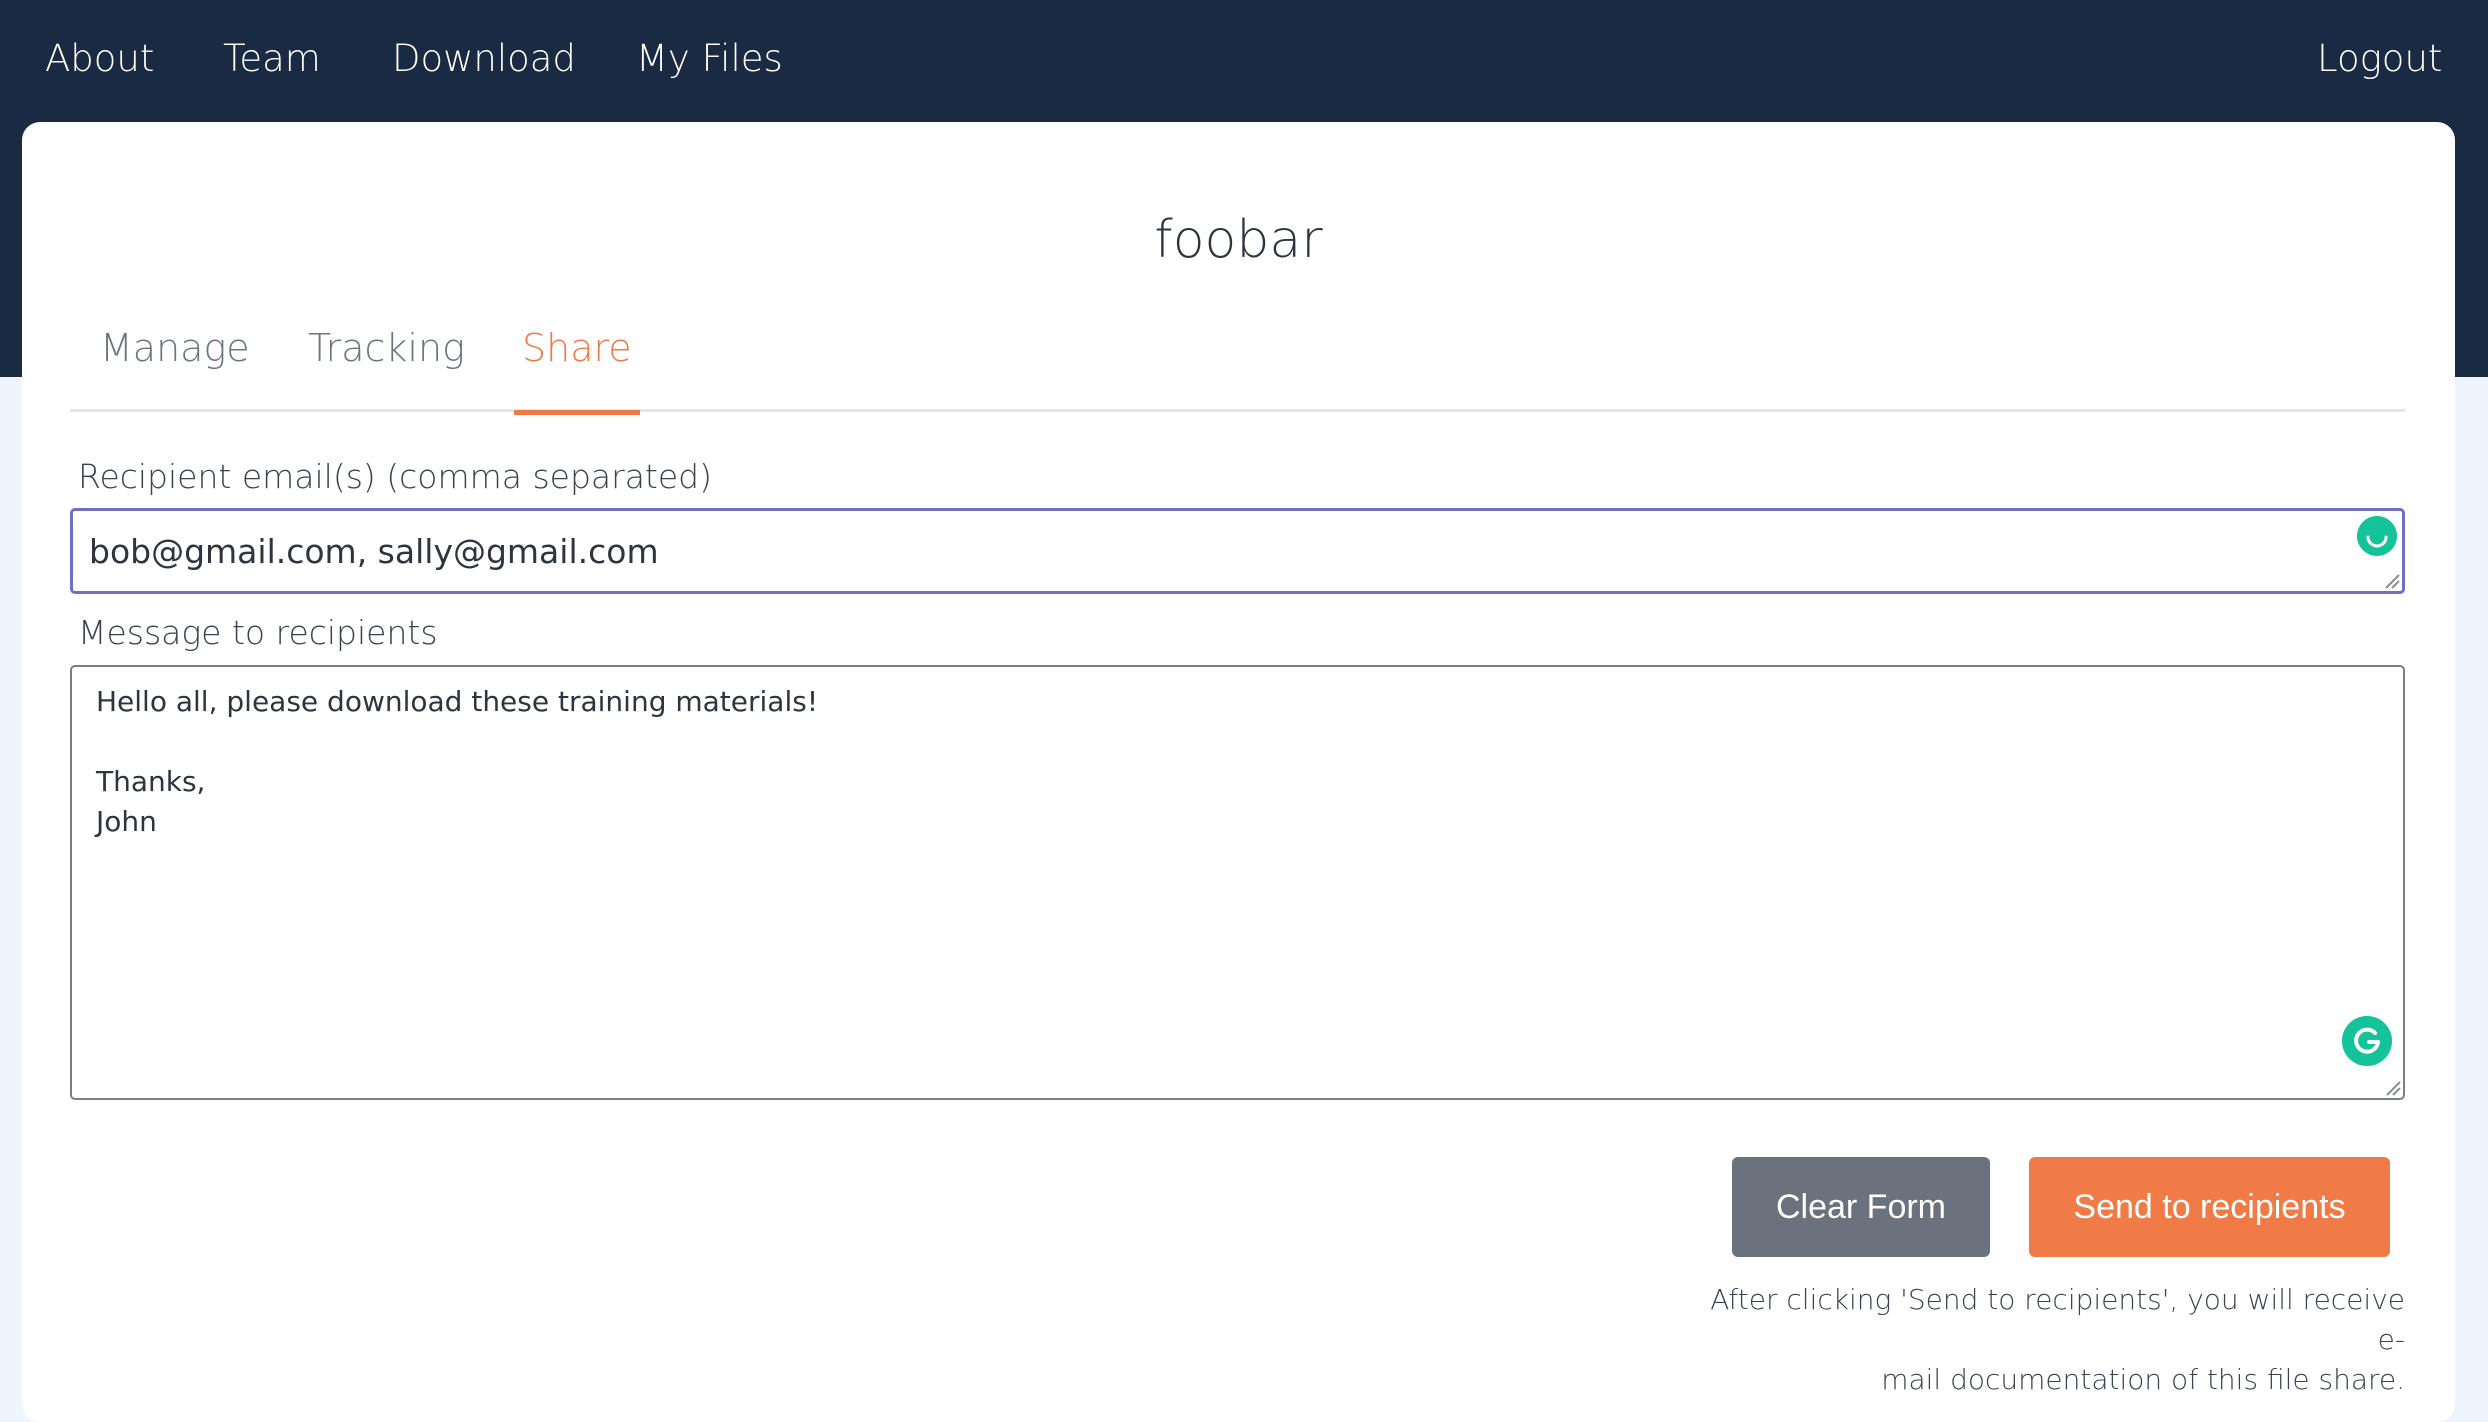 This screenshot has height=1422, width=2488. I want to click on nav-about-link: About, so click(99, 59).